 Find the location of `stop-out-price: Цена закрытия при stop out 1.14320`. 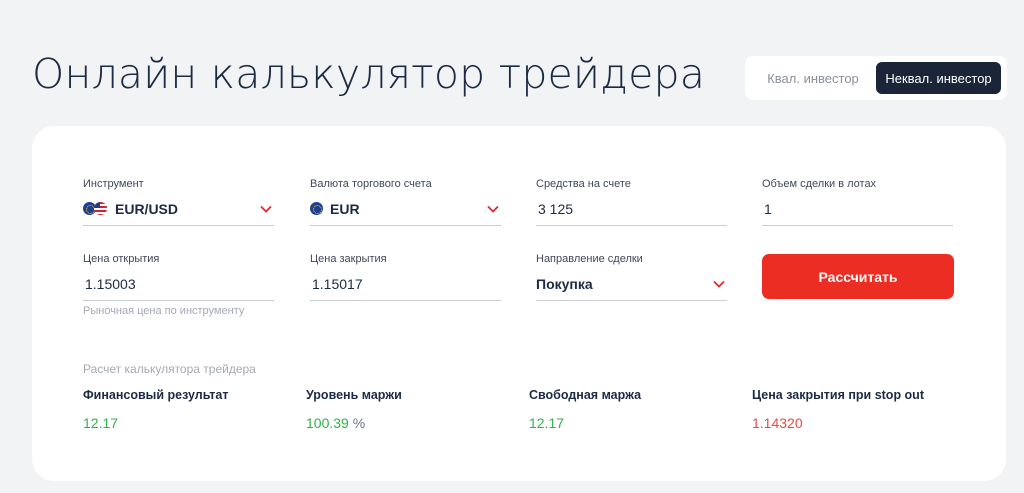

stop-out-price: Цена закрытия при stop out 1.14320 is located at coordinates (857, 409).